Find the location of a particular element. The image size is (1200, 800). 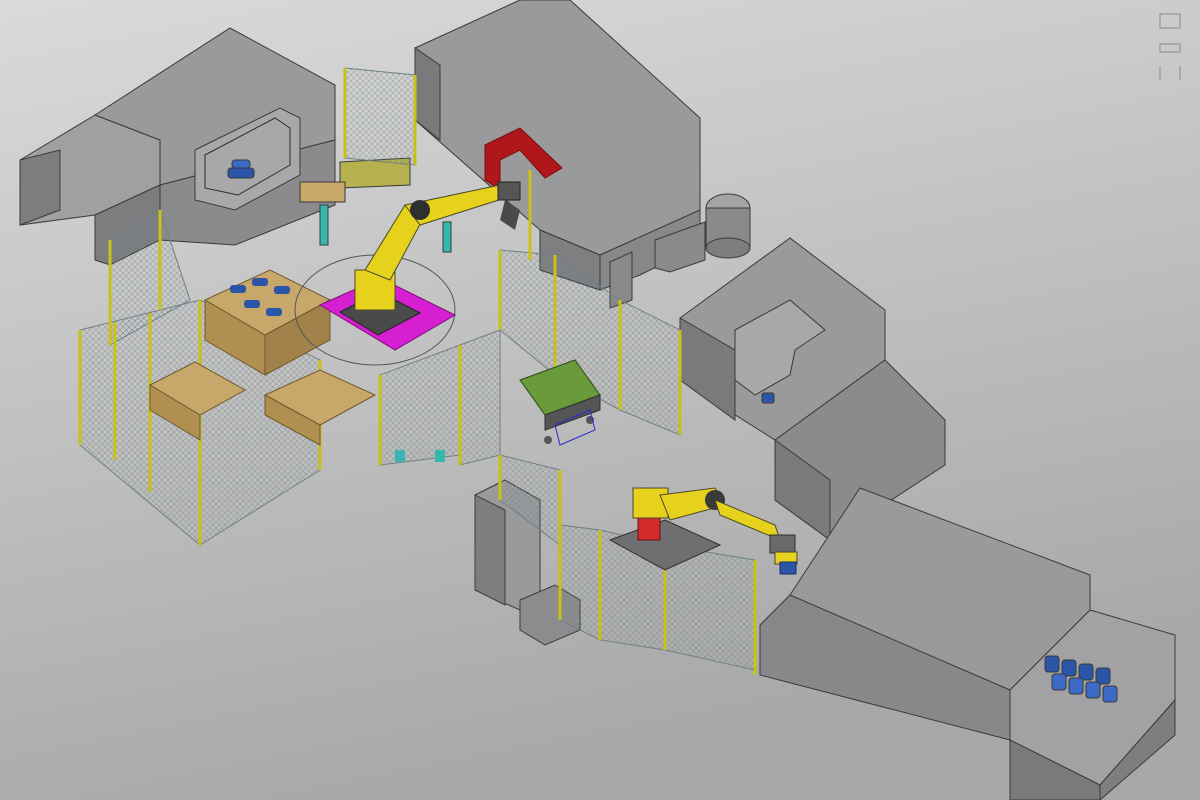

blue-part-cluster is located at coordinates (241, 169).